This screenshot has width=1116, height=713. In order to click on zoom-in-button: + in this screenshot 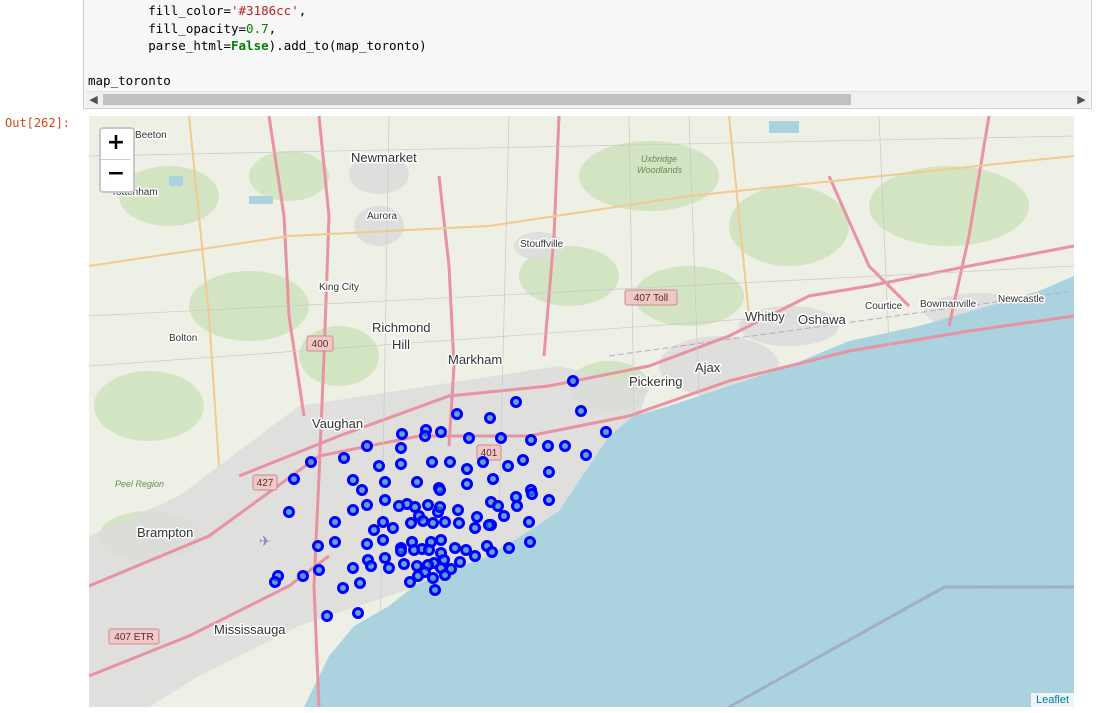, I will do `click(116, 144)`.